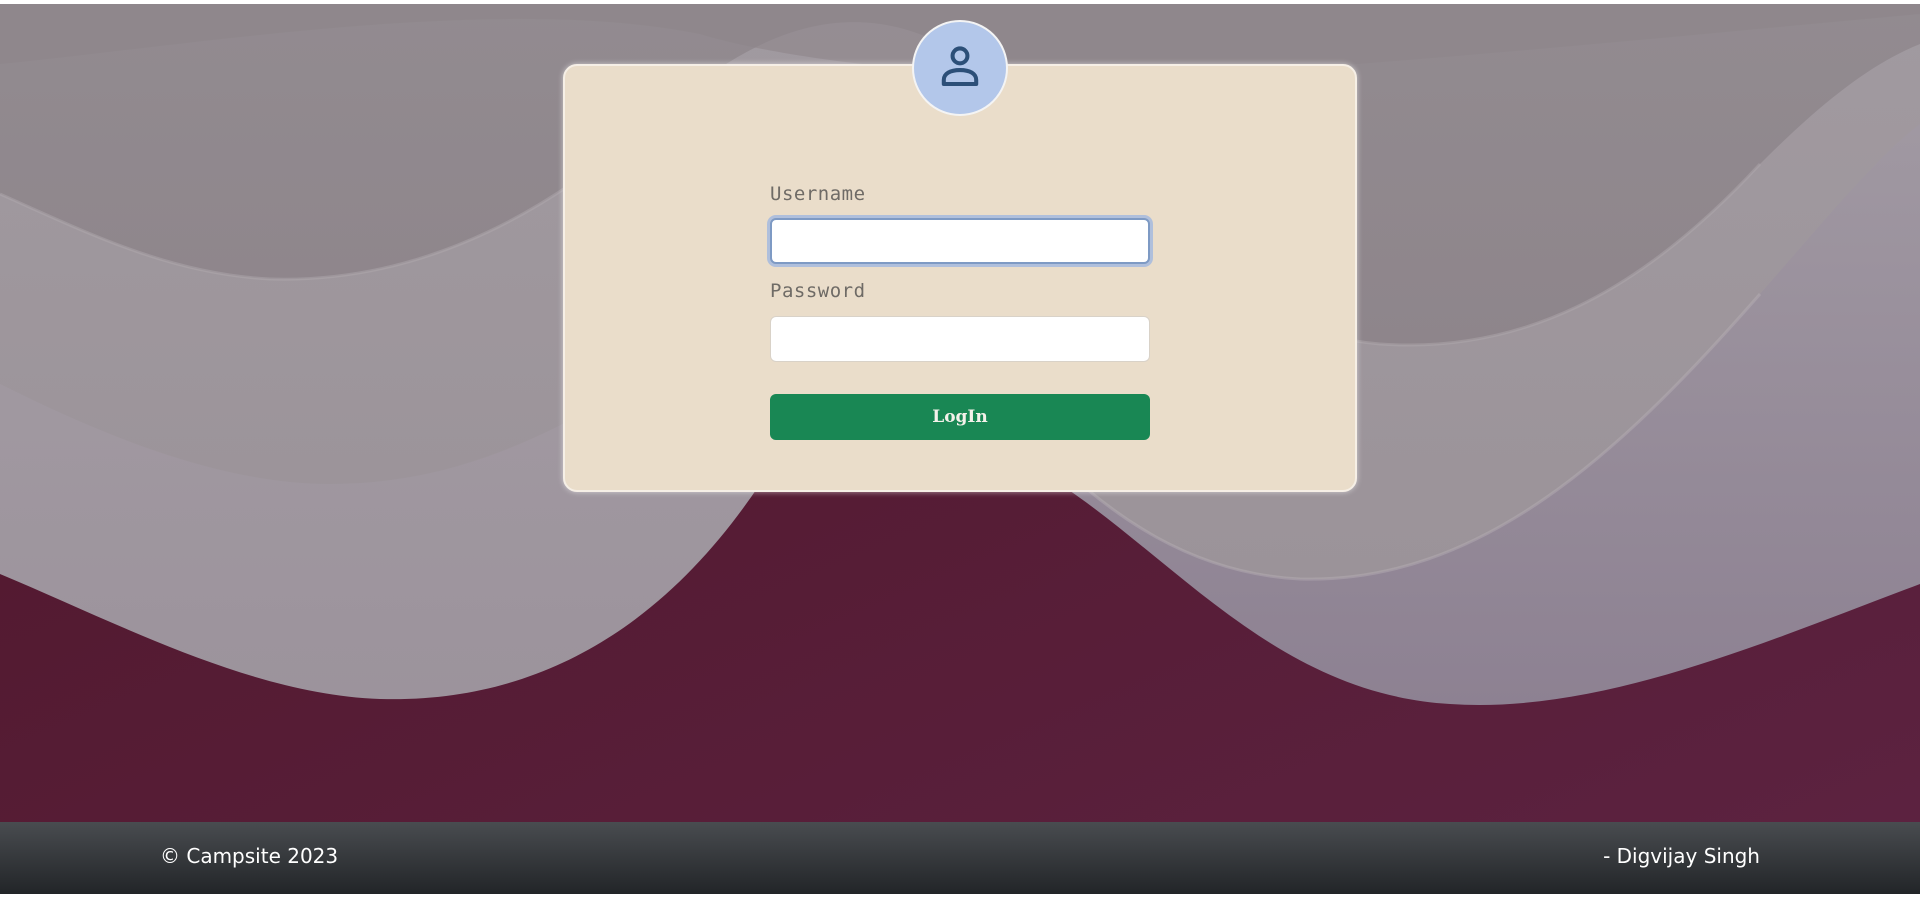 Image resolution: width=1920 pixels, height=898 pixels. What do you see at coordinates (960, 858) in the screenshot?
I see `footer: © Campsite 2023 - Digvijay Singh` at bounding box center [960, 858].